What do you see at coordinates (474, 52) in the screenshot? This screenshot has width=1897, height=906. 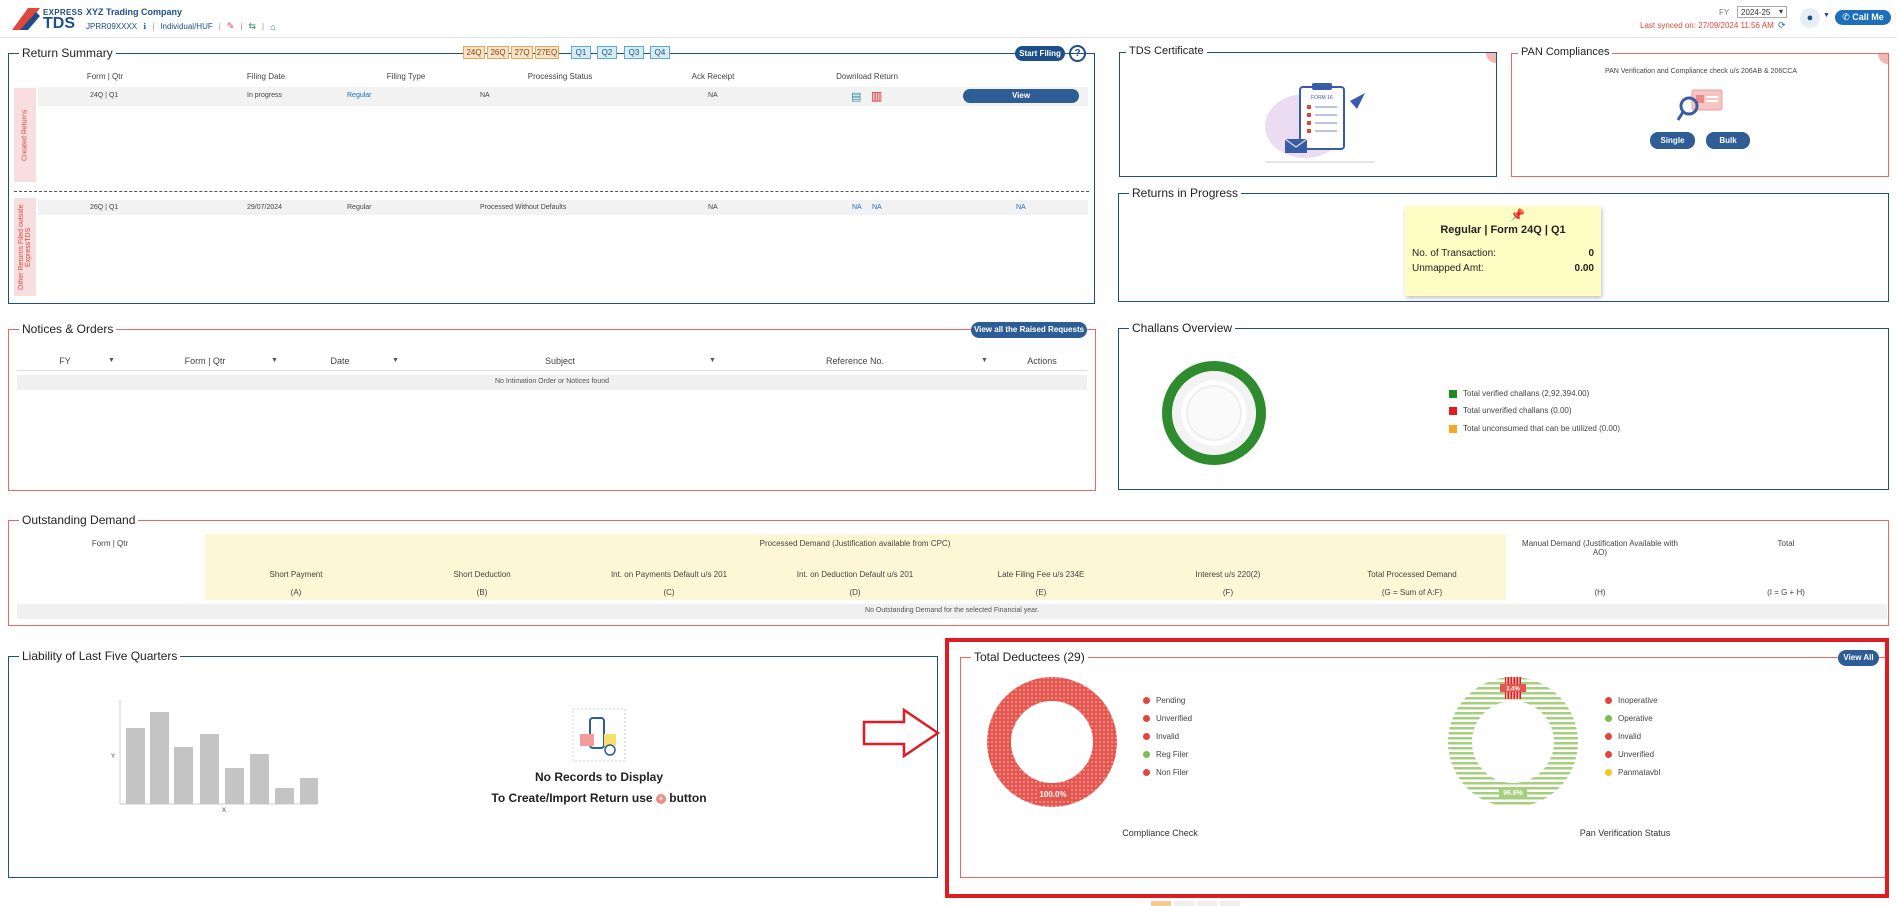 I see `form-tag-24q: 24Q` at bounding box center [474, 52].